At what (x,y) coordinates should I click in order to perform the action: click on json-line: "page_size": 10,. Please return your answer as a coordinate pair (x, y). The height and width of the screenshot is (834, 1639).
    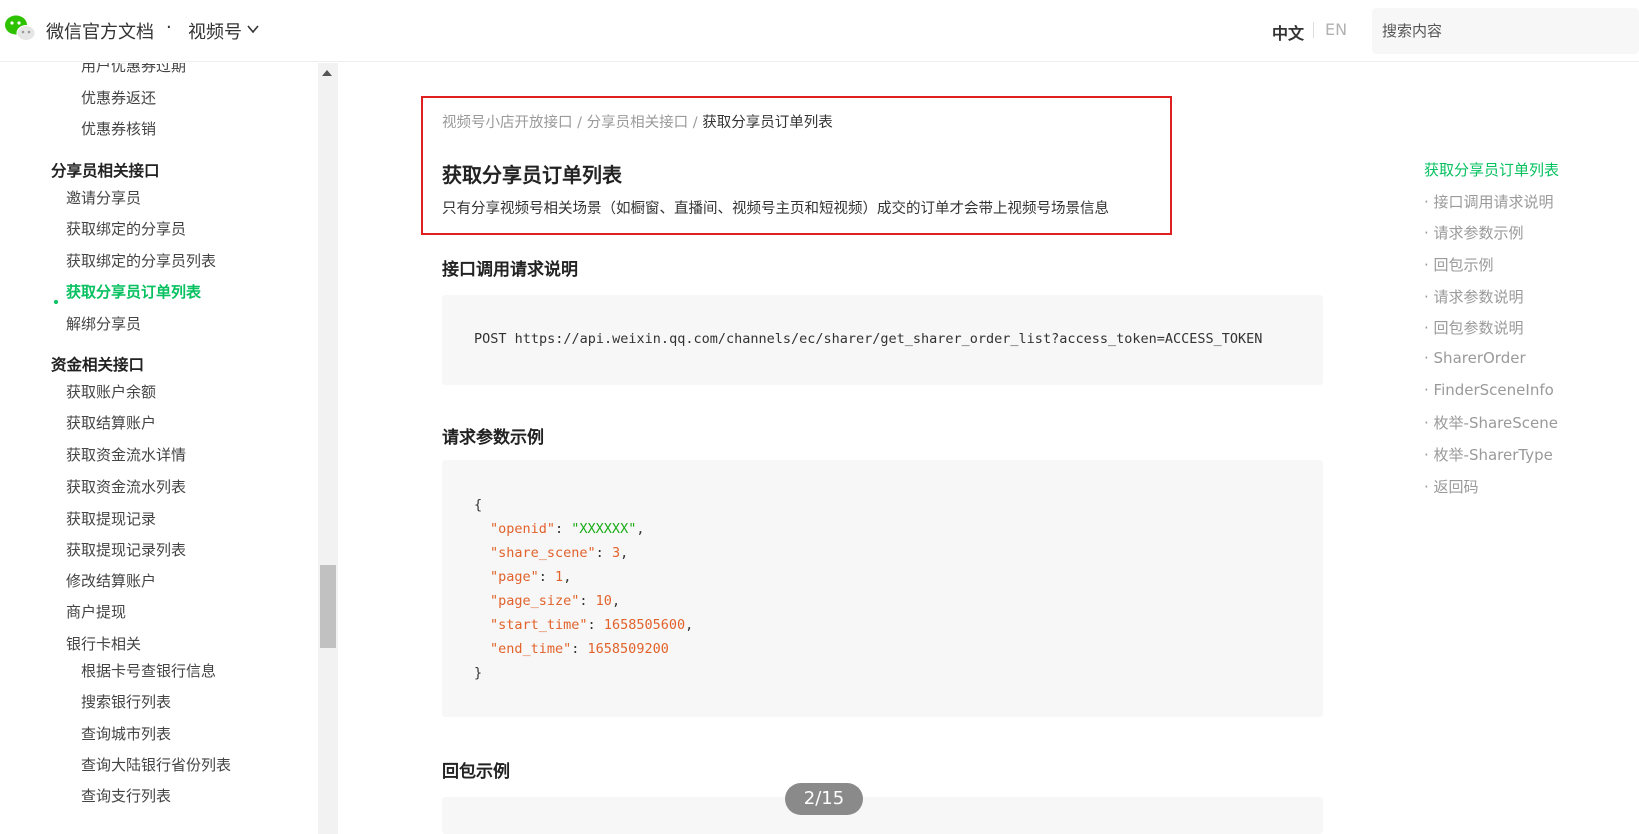
    Looking at the image, I should click on (555, 601).